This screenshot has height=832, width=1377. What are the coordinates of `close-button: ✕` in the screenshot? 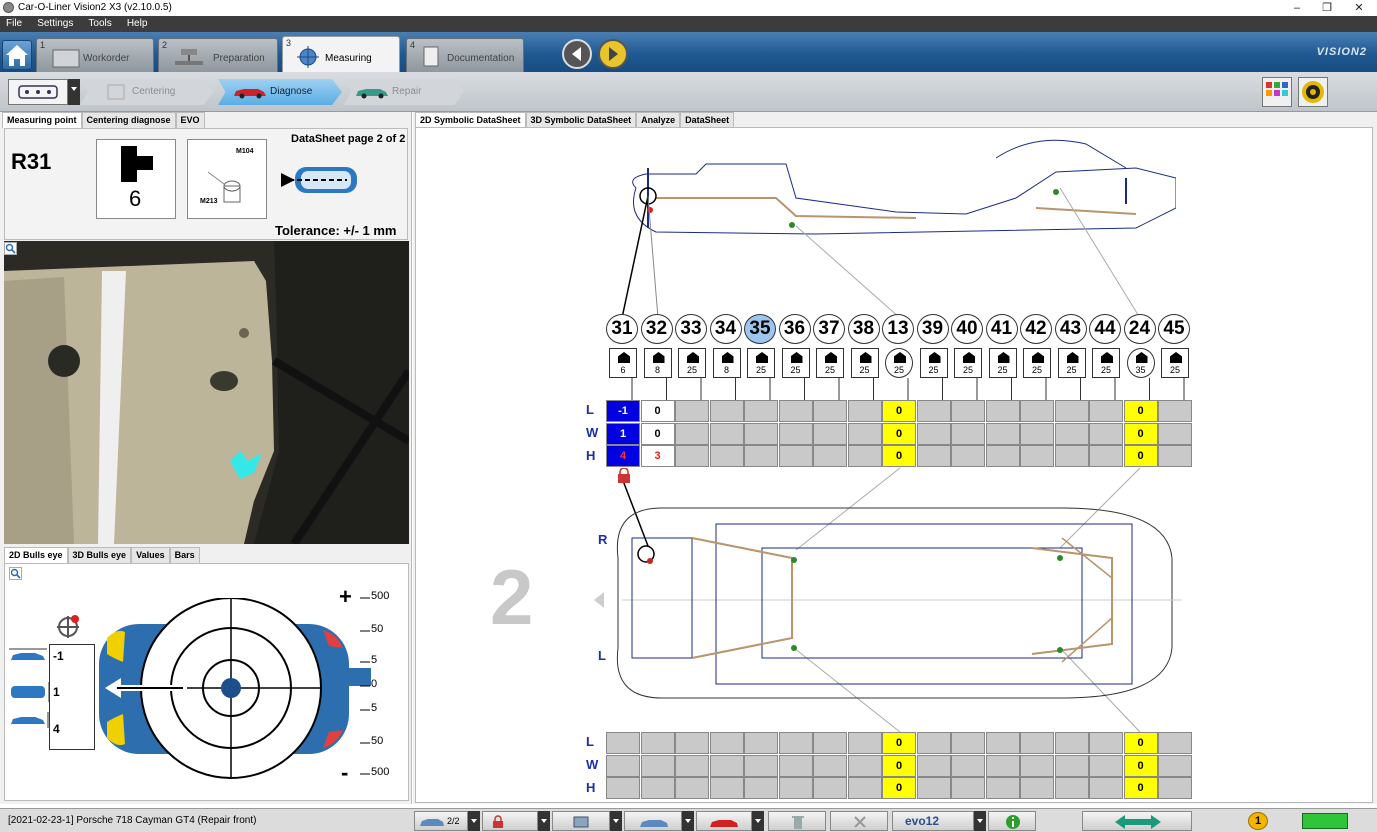 It's located at (1359, 8).